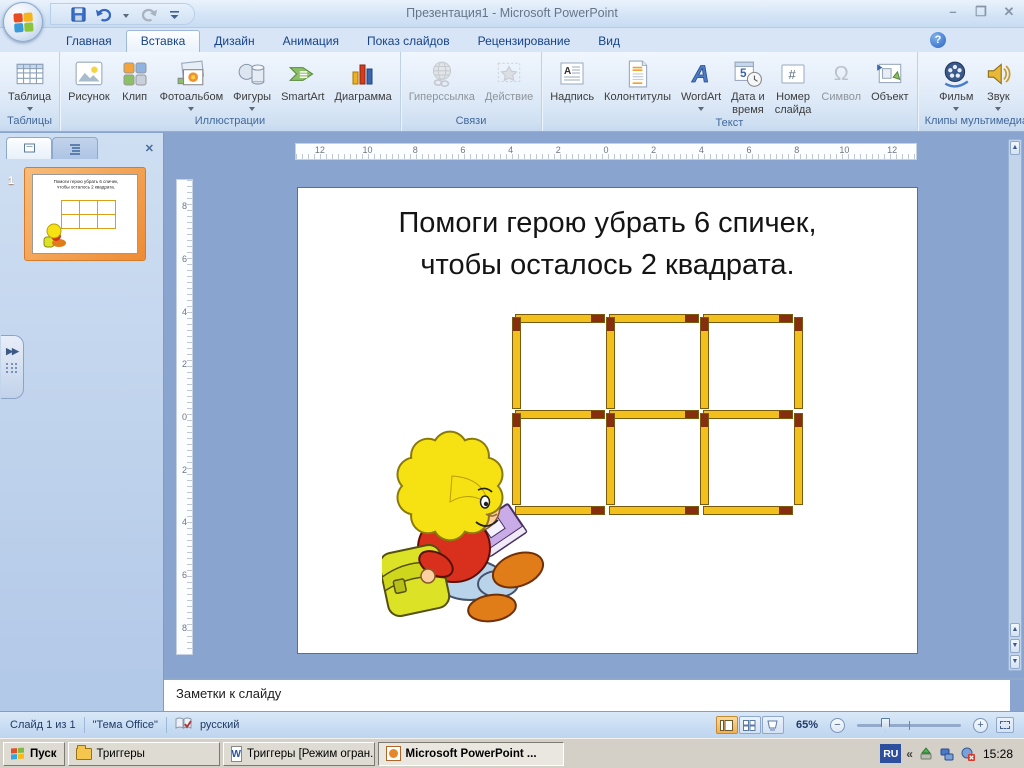  I want to click on zoom-out-button: −, so click(837, 725).